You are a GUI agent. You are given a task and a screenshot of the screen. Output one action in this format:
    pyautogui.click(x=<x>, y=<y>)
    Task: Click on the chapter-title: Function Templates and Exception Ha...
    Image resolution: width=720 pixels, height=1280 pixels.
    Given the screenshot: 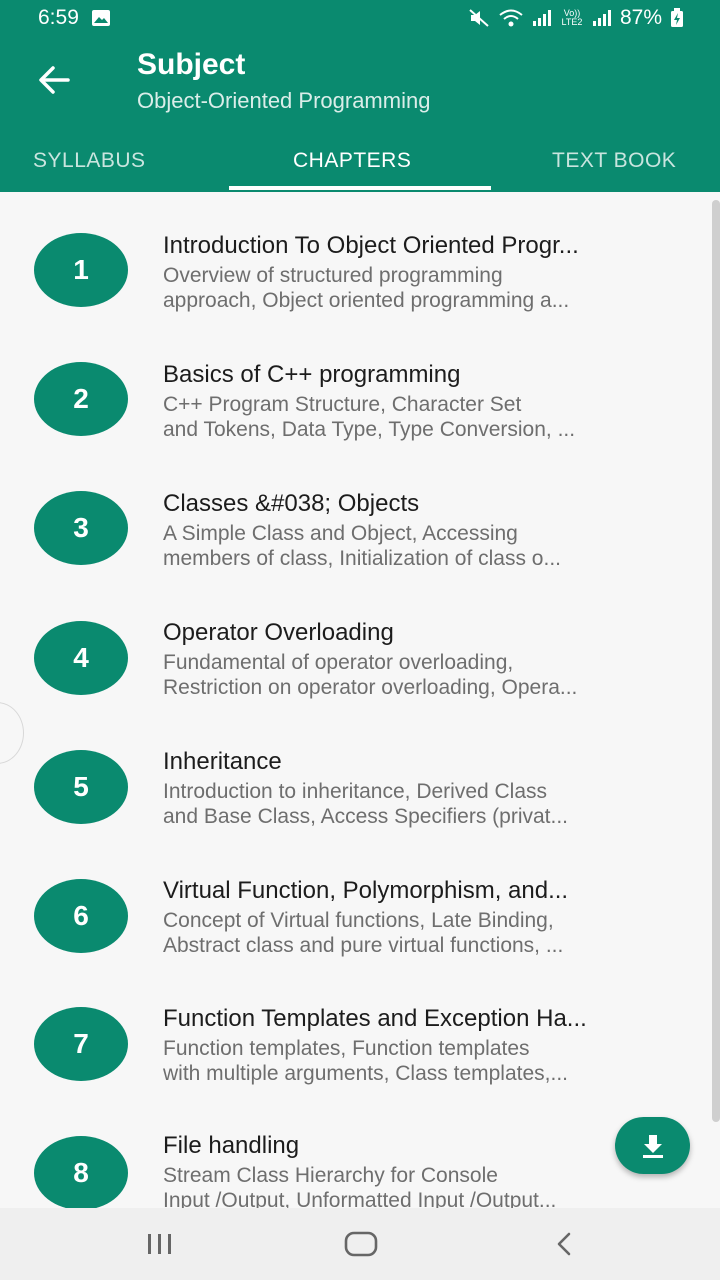 What is the action you would take?
    pyautogui.click(x=375, y=1018)
    